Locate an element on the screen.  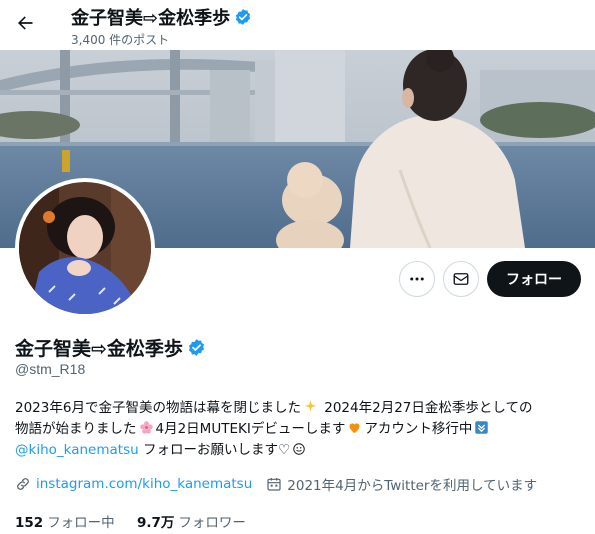
joined-date: 2021年4月からTwitterを利用しています is located at coordinates (412, 486).